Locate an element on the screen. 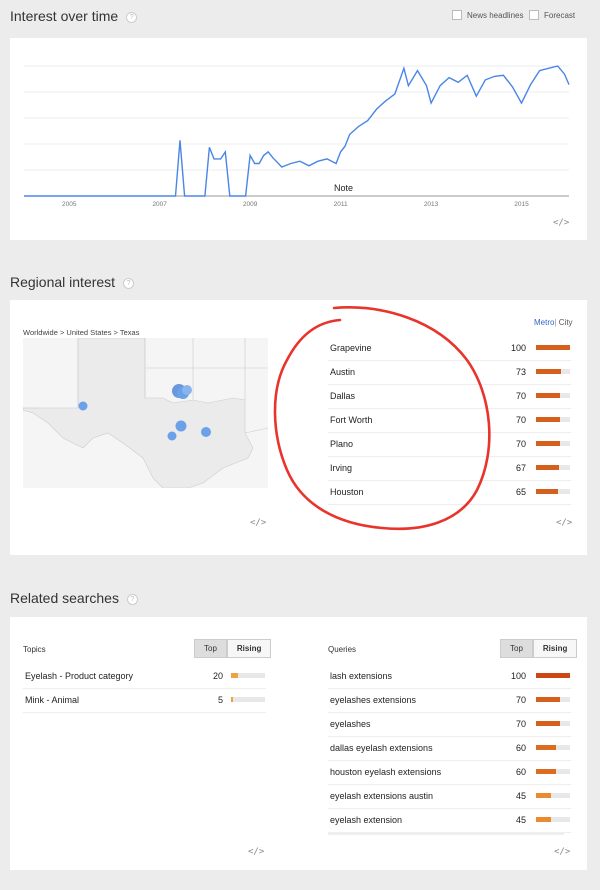 This screenshot has height=890, width=600. news-headlines-checkbox: News headlines is located at coordinates (487, 15).